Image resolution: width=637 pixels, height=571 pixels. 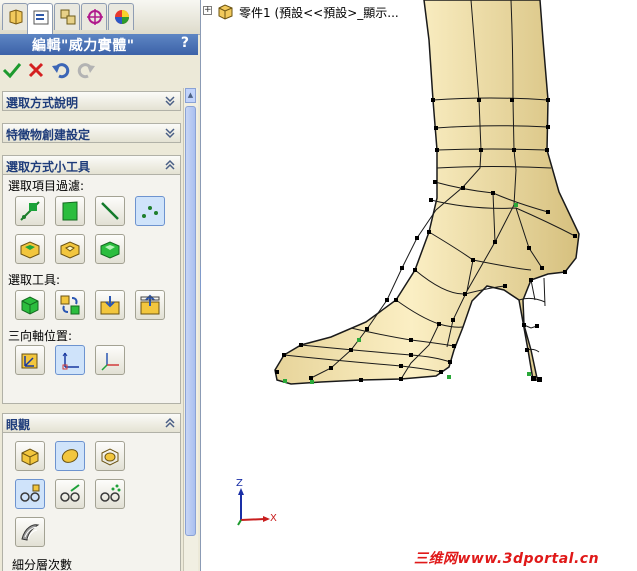 I want to click on view-subdivision-button, so click(x=30, y=532).